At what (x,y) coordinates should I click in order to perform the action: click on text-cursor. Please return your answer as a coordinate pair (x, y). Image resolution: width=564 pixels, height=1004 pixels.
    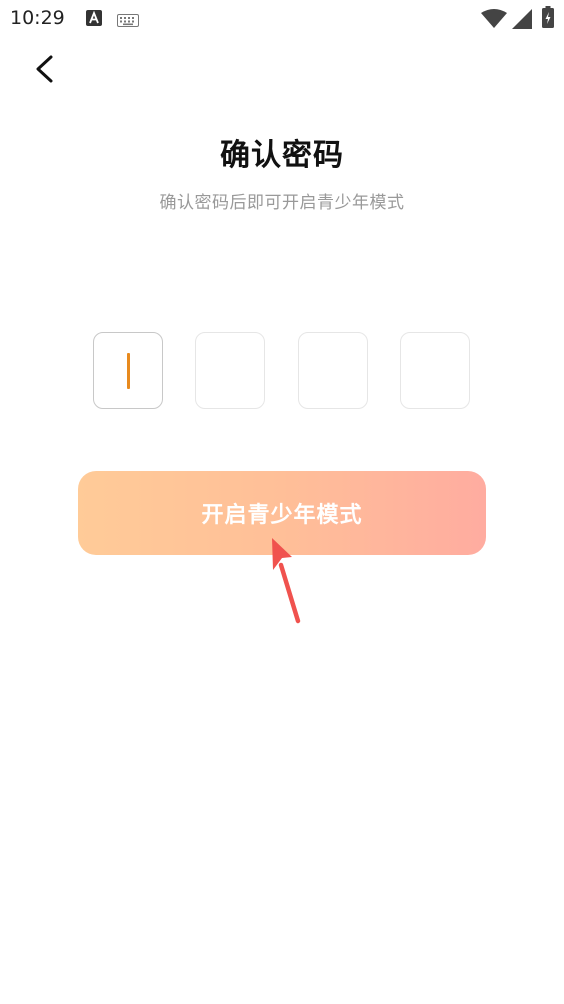
    Looking at the image, I should click on (128, 371).